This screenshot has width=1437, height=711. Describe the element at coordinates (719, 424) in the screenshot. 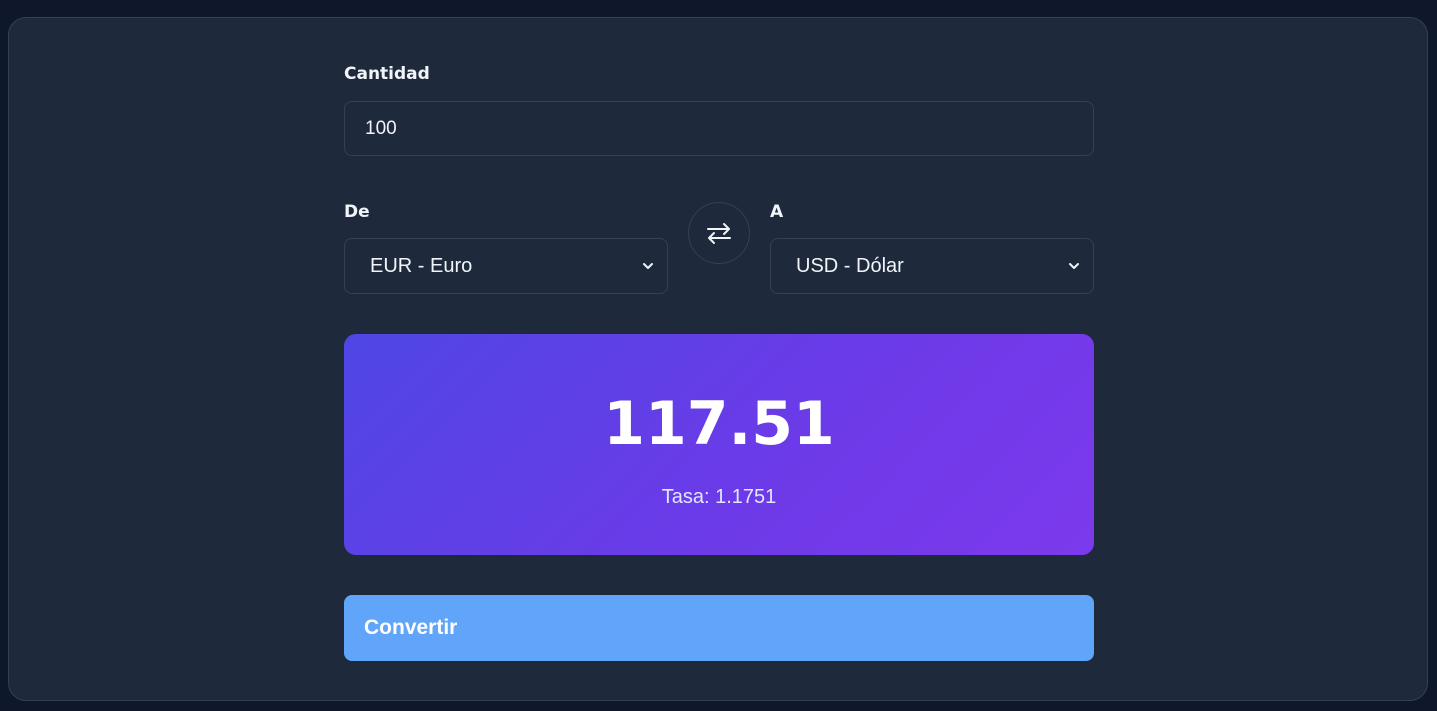

I see `converted-amount: 117.51` at that location.